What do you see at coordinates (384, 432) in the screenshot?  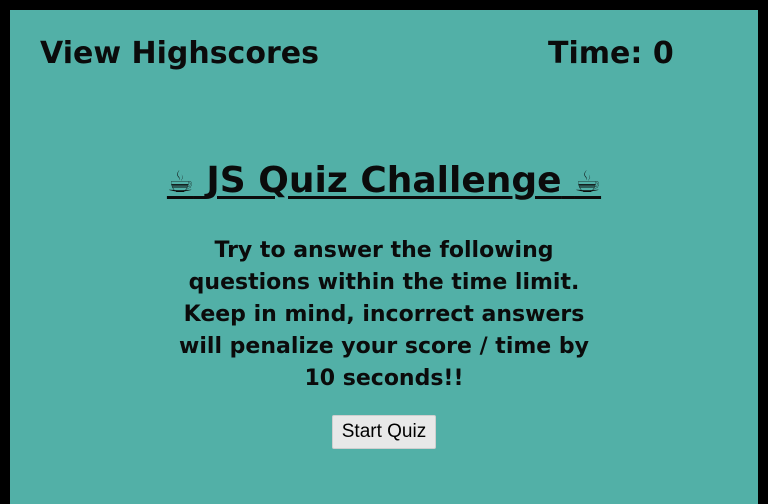 I see `start-quiz-button: Start Quiz` at bounding box center [384, 432].